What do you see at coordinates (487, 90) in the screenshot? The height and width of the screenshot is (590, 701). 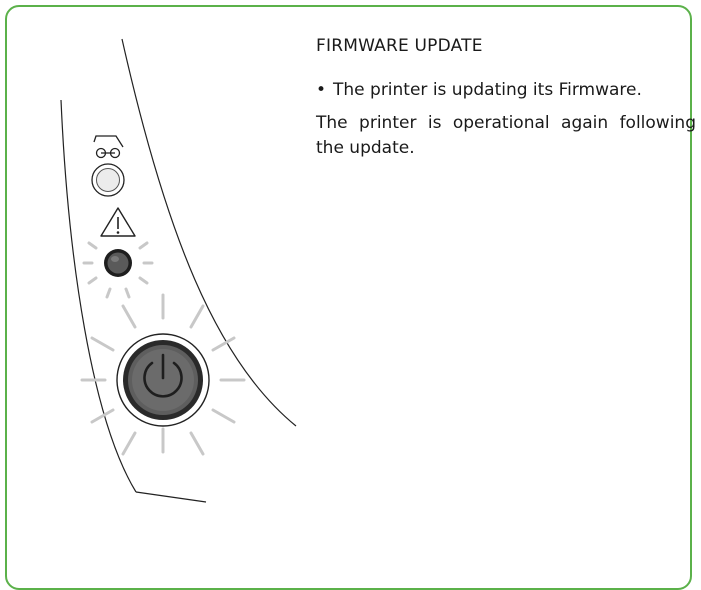 I see `bullet-text: The printer is updating its Firmware.` at bounding box center [487, 90].